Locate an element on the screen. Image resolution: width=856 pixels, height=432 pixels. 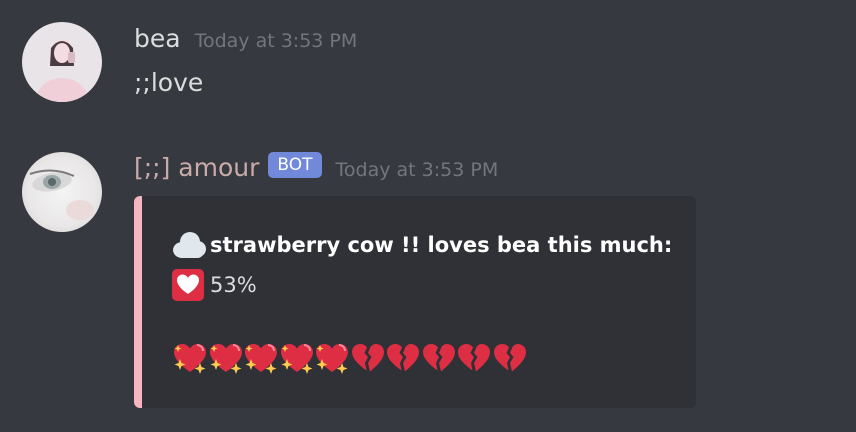
timestamp: Today at 3:53 PM is located at coordinates (417, 170).